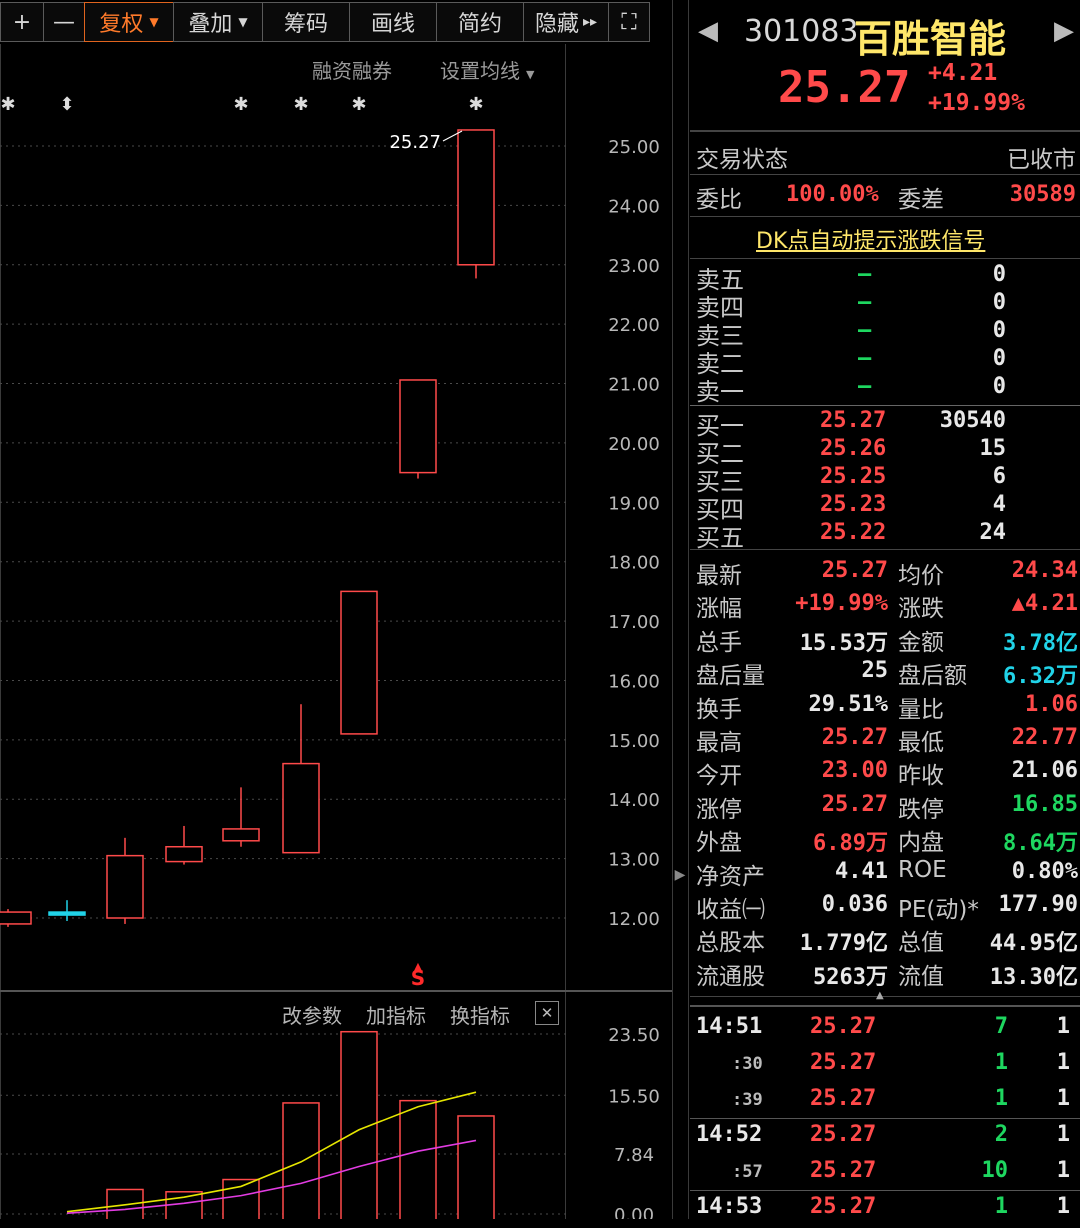  I want to click on bid-row: 买一 25.27 30540, so click(885, 424).